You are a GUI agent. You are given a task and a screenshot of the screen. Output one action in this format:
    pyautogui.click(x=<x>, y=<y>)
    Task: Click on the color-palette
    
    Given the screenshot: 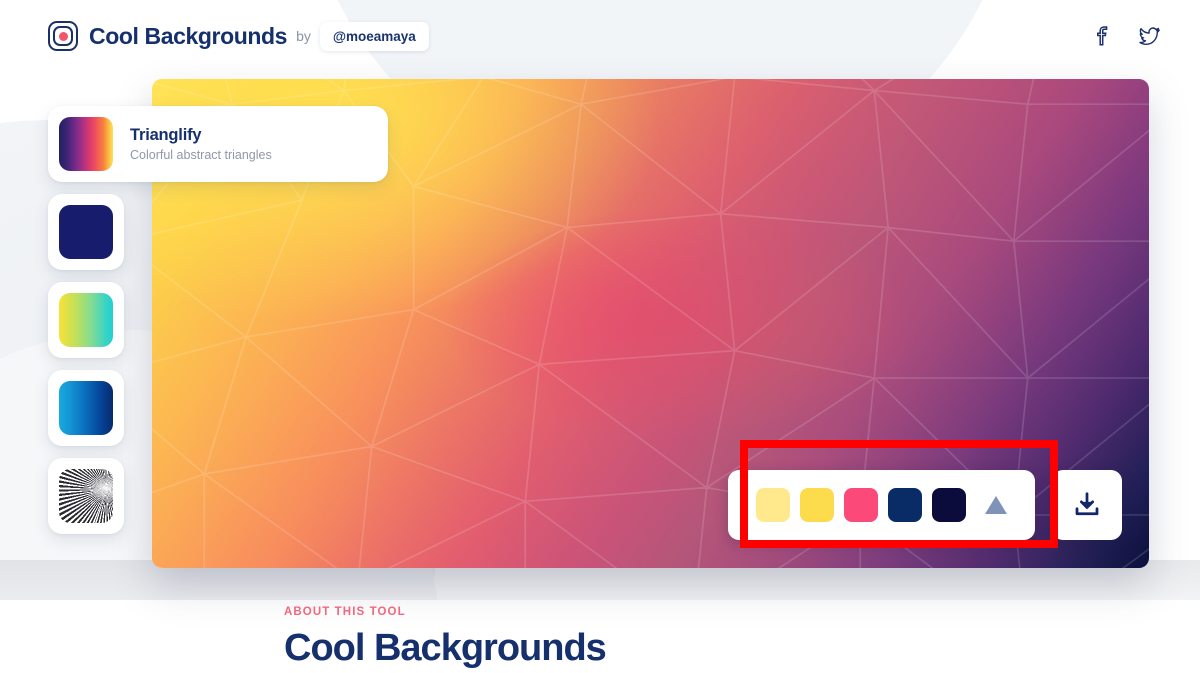 What is the action you would take?
    pyautogui.click(x=881, y=505)
    